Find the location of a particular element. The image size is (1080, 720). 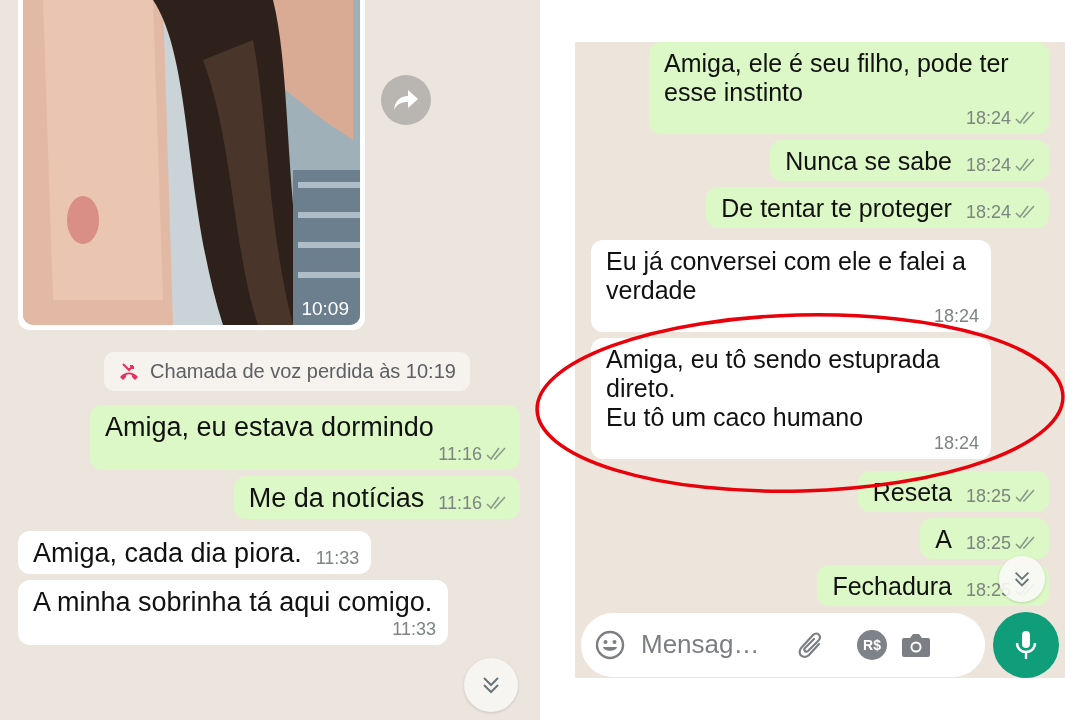

microphone-icon is located at coordinates (1026, 644).